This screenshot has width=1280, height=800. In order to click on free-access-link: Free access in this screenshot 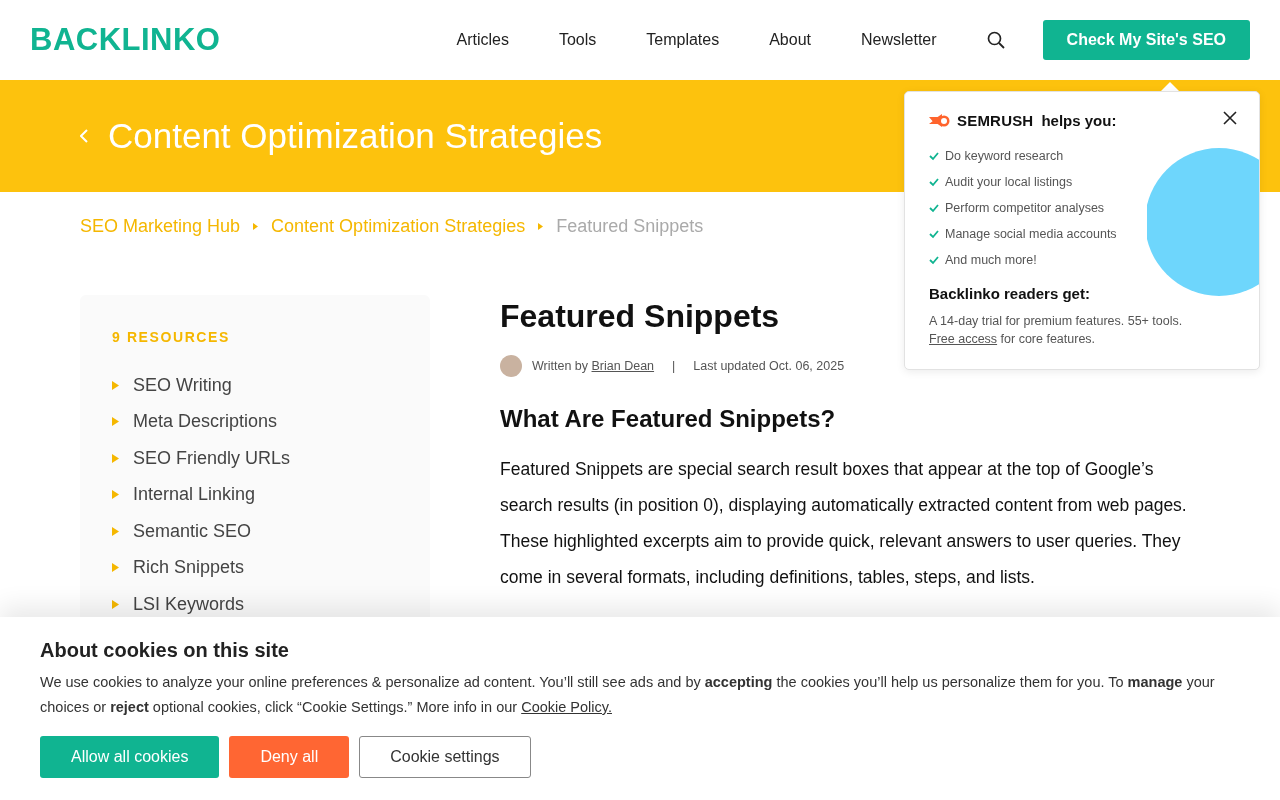, I will do `click(963, 339)`.